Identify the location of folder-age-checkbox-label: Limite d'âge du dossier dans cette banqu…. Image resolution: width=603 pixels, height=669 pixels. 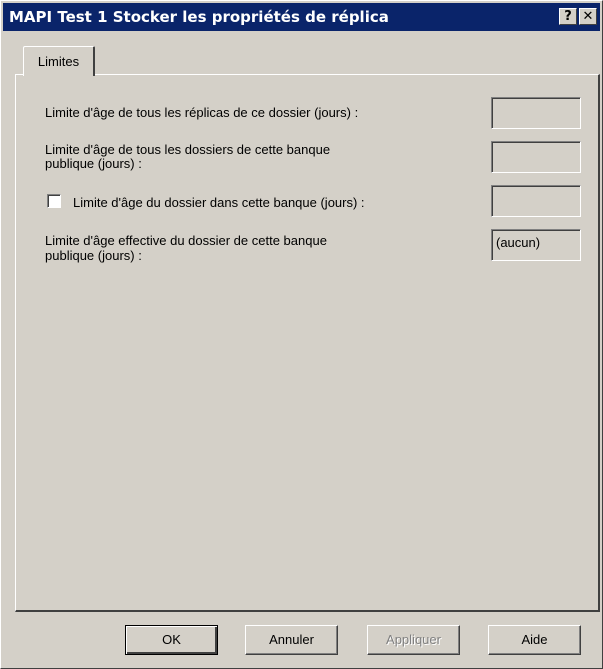
(219, 202).